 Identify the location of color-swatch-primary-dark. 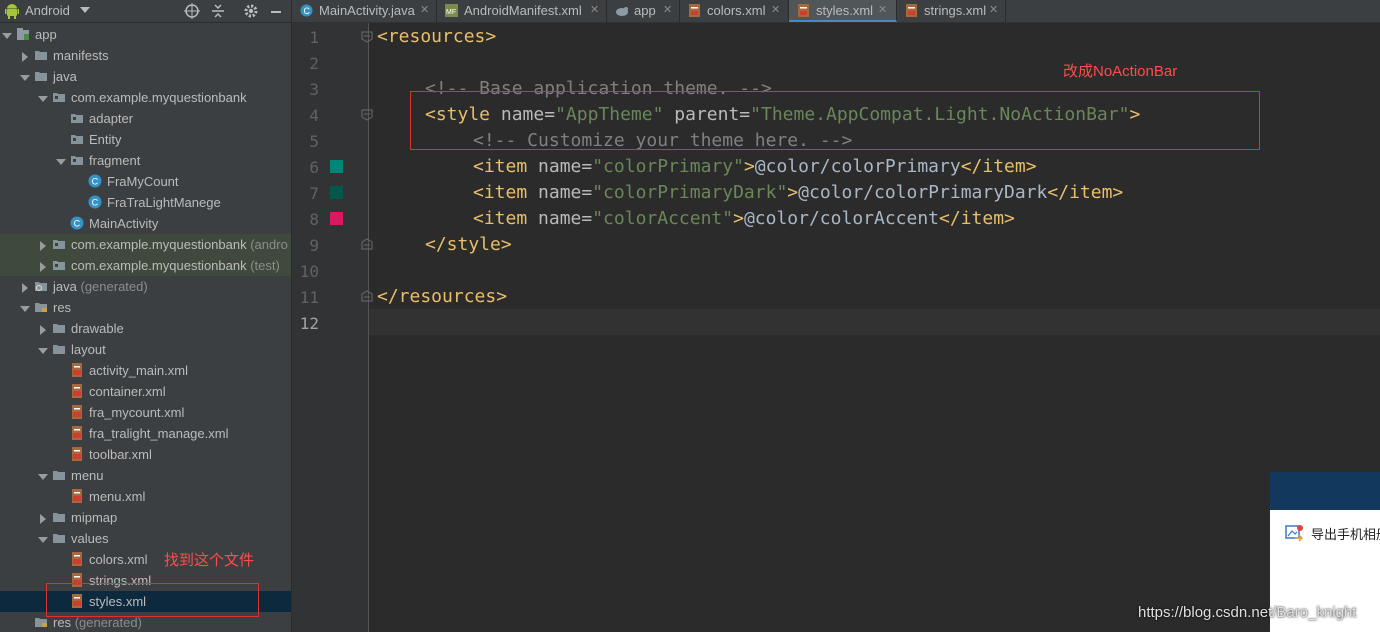
(336, 192).